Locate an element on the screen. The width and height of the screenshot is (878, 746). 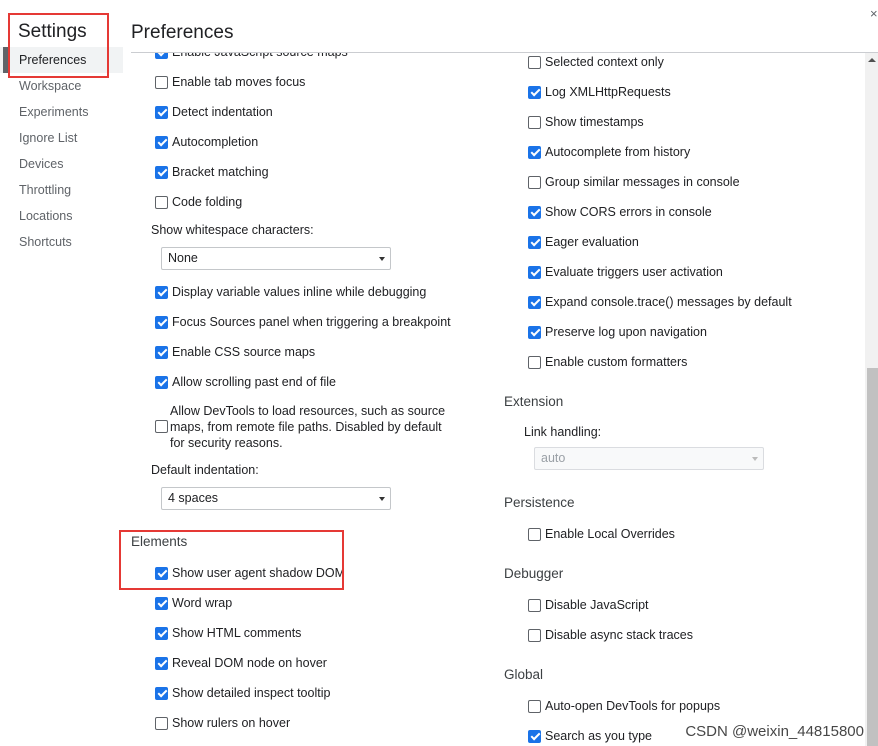
checkbox-row: Auto-open DevTools for popups is located at coordinates (624, 706).